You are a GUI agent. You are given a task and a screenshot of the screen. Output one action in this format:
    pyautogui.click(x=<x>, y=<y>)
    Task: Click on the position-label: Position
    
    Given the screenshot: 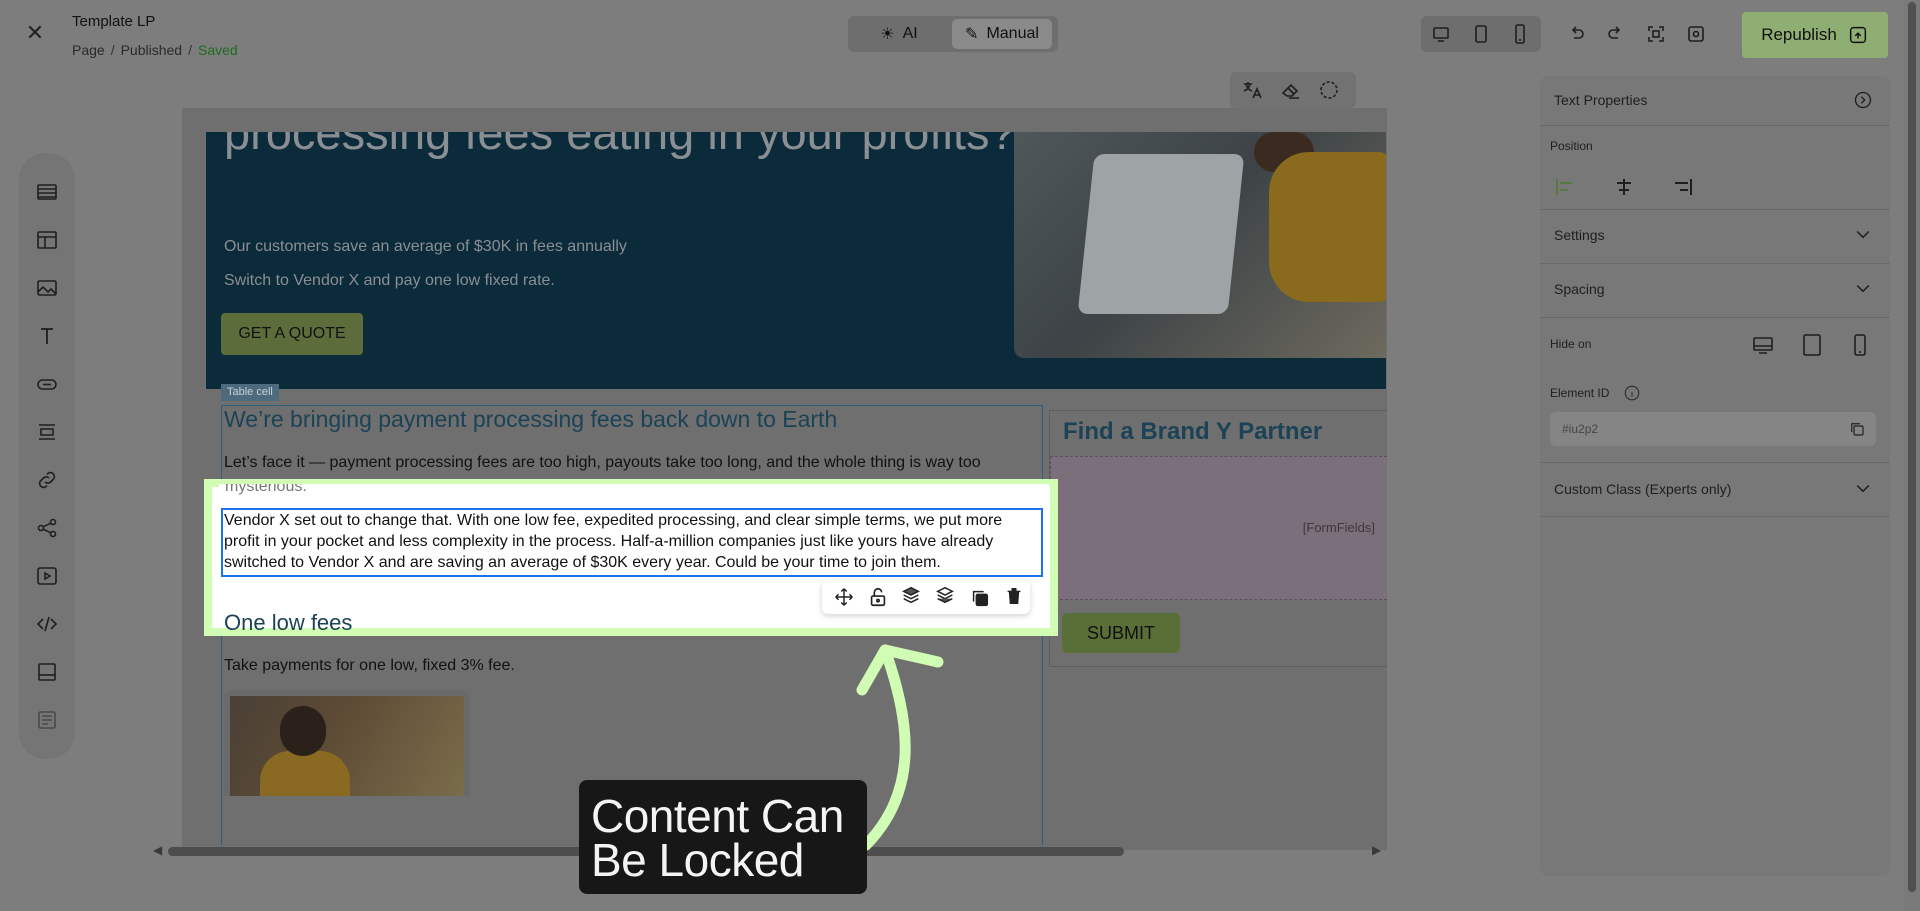 What is the action you would take?
    pyautogui.click(x=1571, y=146)
    